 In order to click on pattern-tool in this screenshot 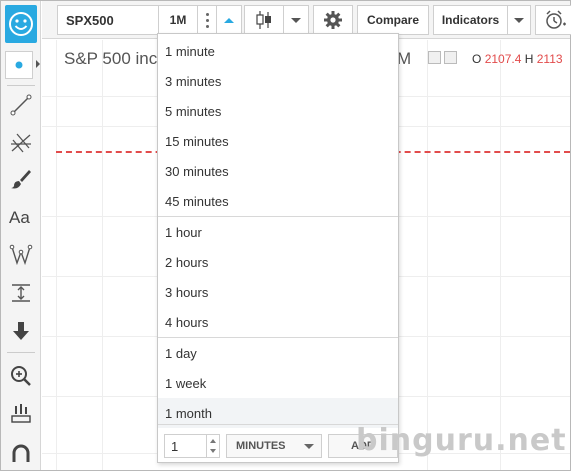, I will do `click(21, 255)`.